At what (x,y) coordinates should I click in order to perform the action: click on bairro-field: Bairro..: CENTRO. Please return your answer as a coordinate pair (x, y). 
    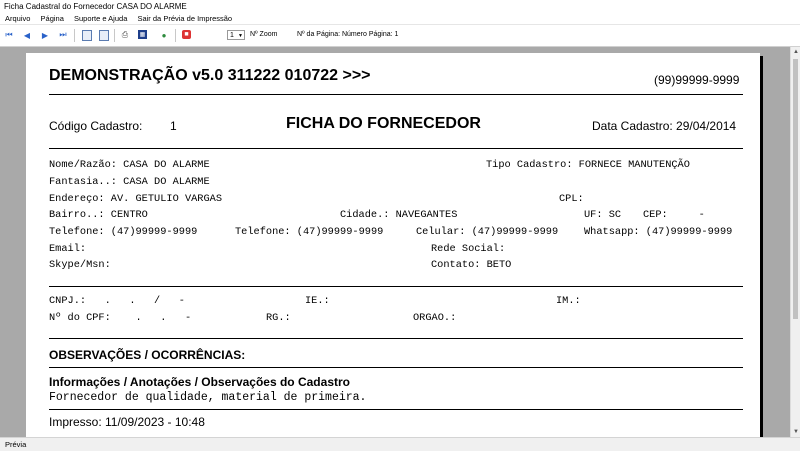
    Looking at the image, I should click on (98, 215).